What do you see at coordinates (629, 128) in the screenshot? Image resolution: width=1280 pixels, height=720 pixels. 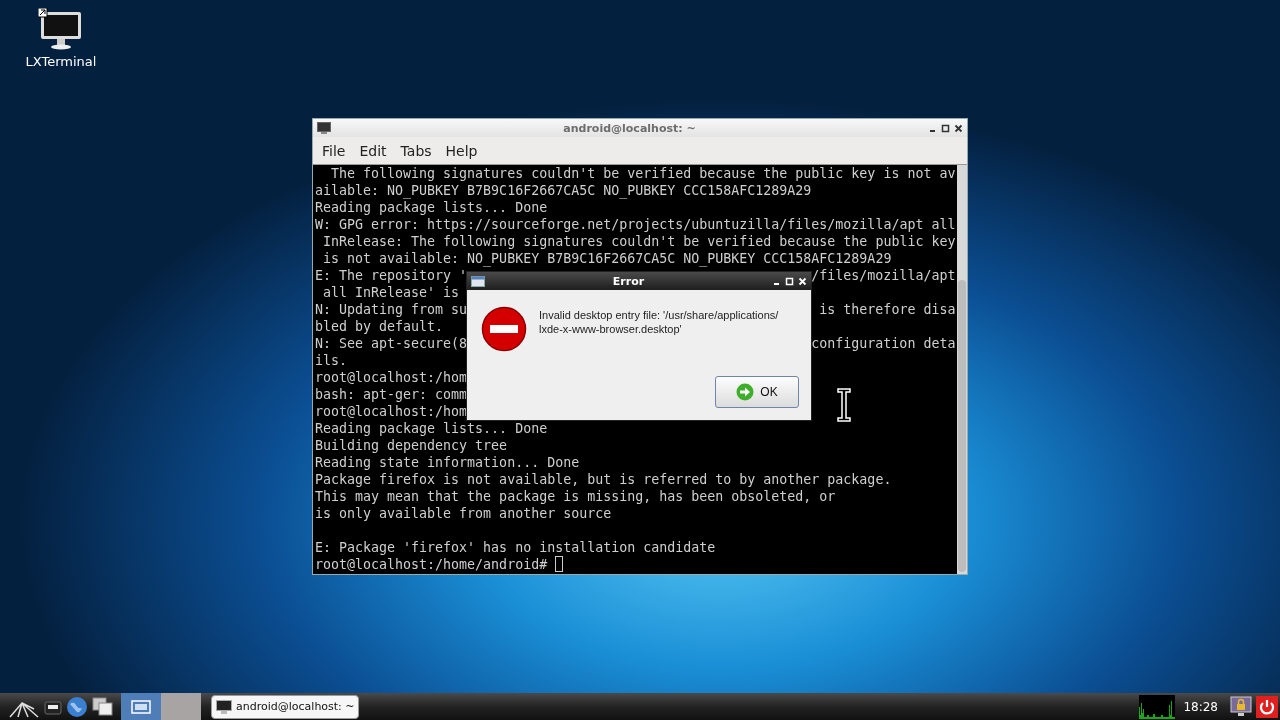 I see `window-title: android@localhost: ~` at bounding box center [629, 128].